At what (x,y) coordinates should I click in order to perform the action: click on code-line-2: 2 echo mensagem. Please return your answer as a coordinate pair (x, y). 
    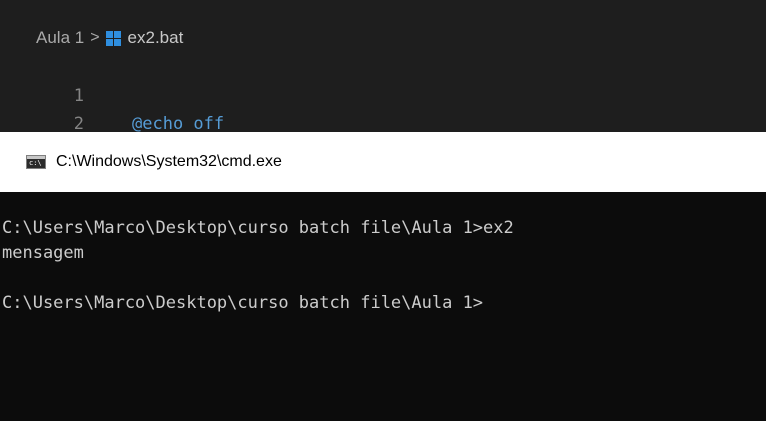
    Looking at the image, I should click on (42, 107).